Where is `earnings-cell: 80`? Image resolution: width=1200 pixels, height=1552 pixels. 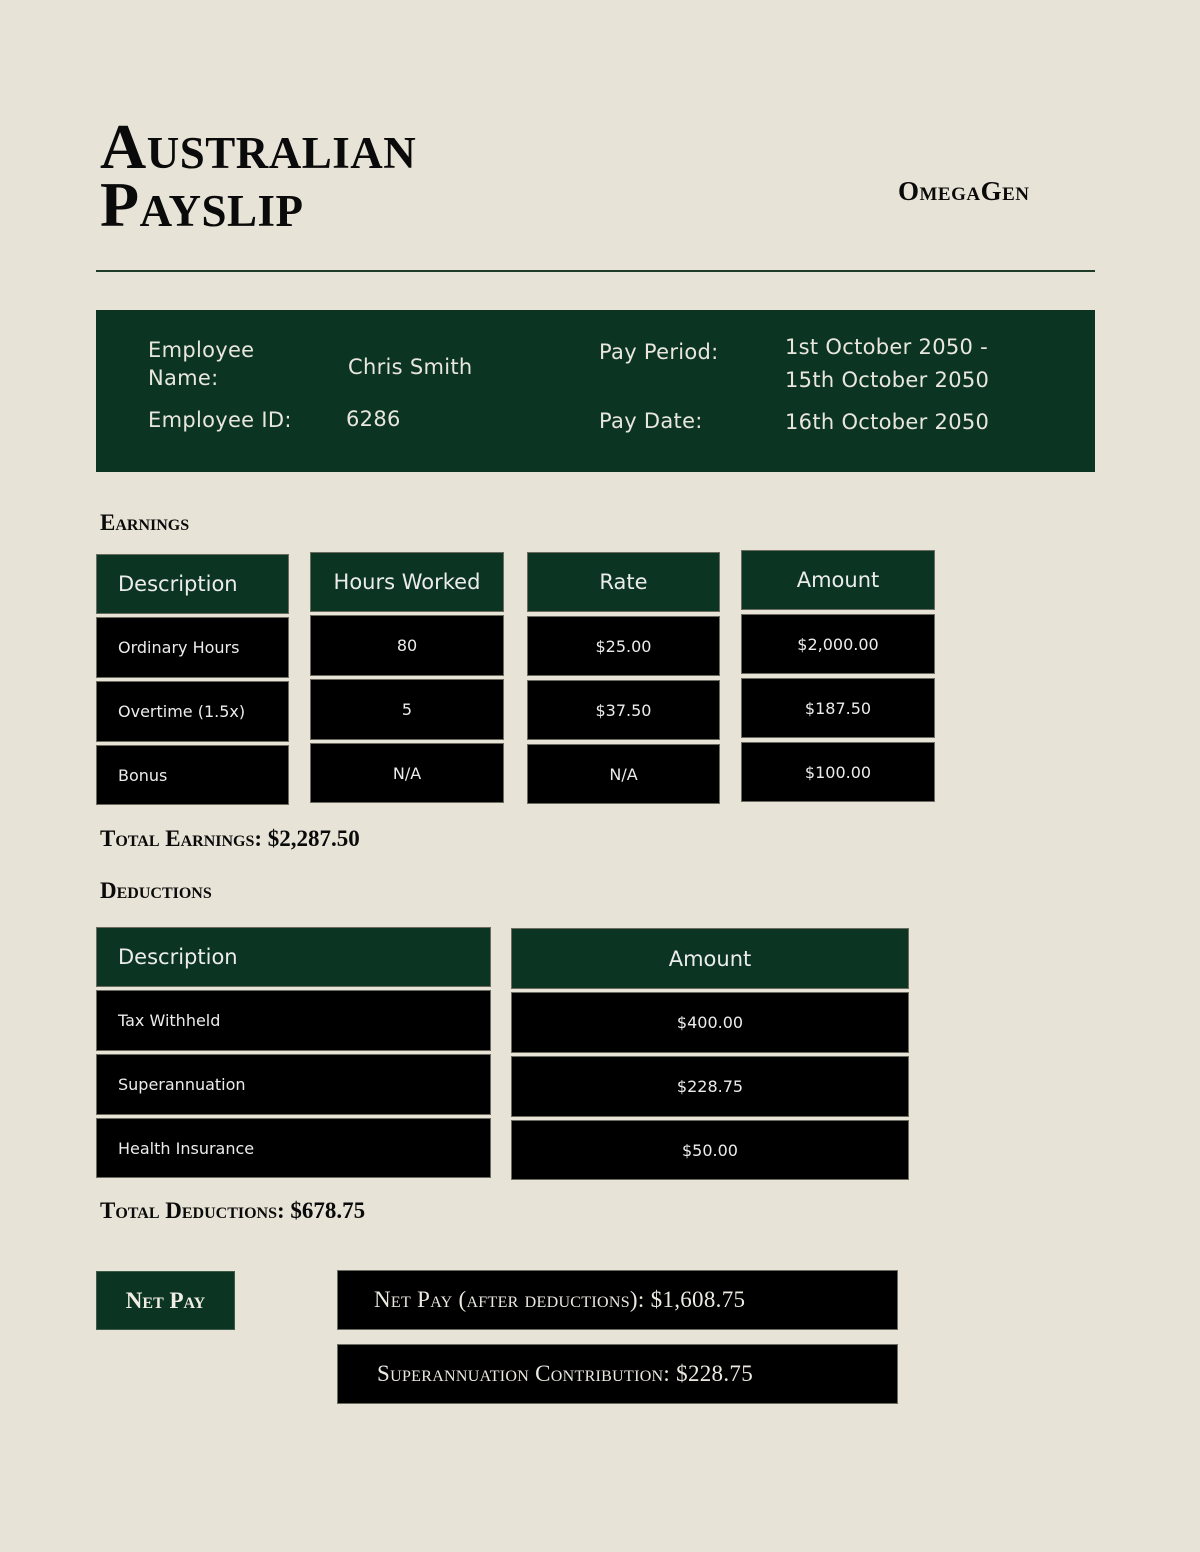 earnings-cell: 80 is located at coordinates (407, 645).